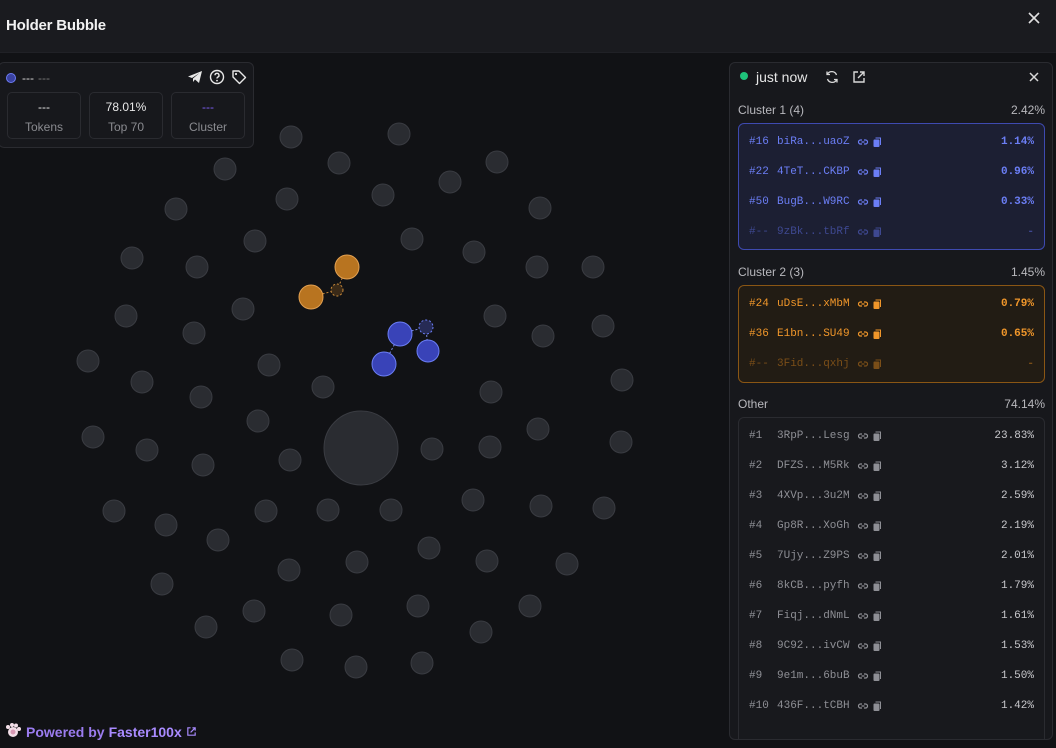  I want to click on holder-row: #-- 3Fid...qxhj -, so click(891, 364).